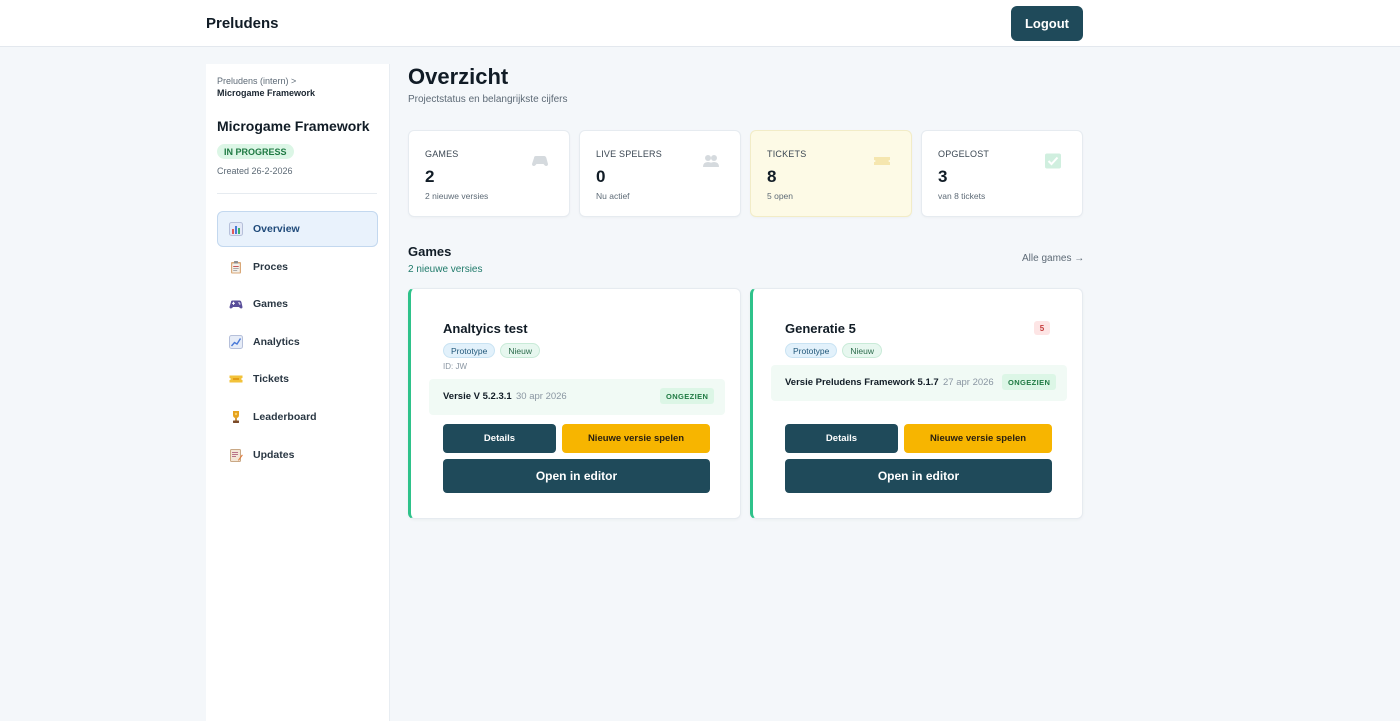 This screenshot has width=1400, height=721. I want to click on stat-card-live-players: LIVE SPELERS 0 Nu actief, so click(660, 173).